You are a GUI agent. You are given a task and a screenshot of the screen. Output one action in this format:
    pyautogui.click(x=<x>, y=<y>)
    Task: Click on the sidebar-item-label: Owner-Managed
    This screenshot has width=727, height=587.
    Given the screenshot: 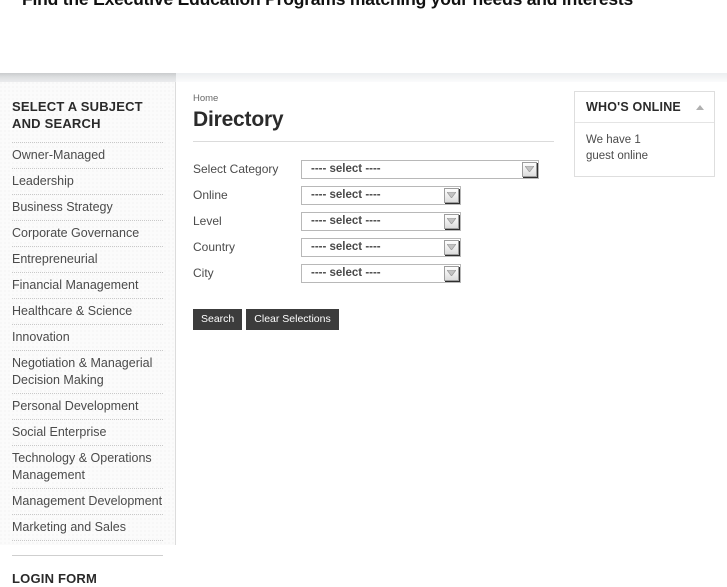 What is the action you would take?
    pyautogui.click(x=87, y=155)
    